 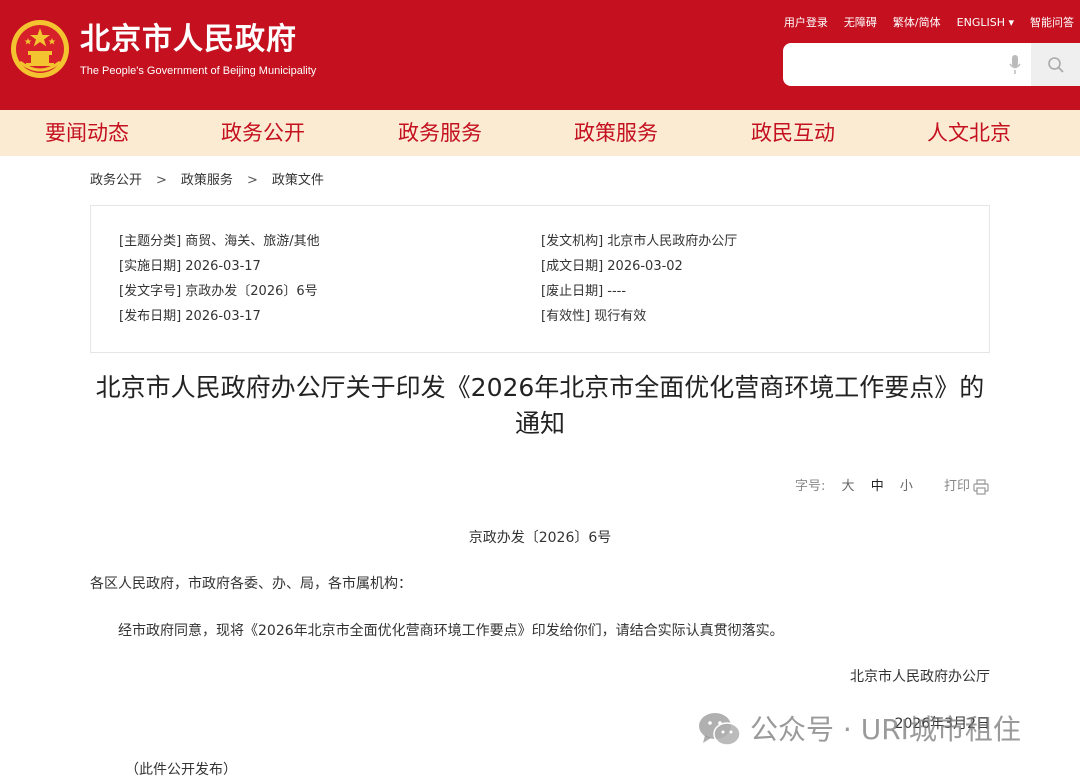 What do you see at coordinates (190, 316) in the screenshot?
I see `meta-publish-date: [发布日期] 2026-03-17` at bounding box center [190, 316].